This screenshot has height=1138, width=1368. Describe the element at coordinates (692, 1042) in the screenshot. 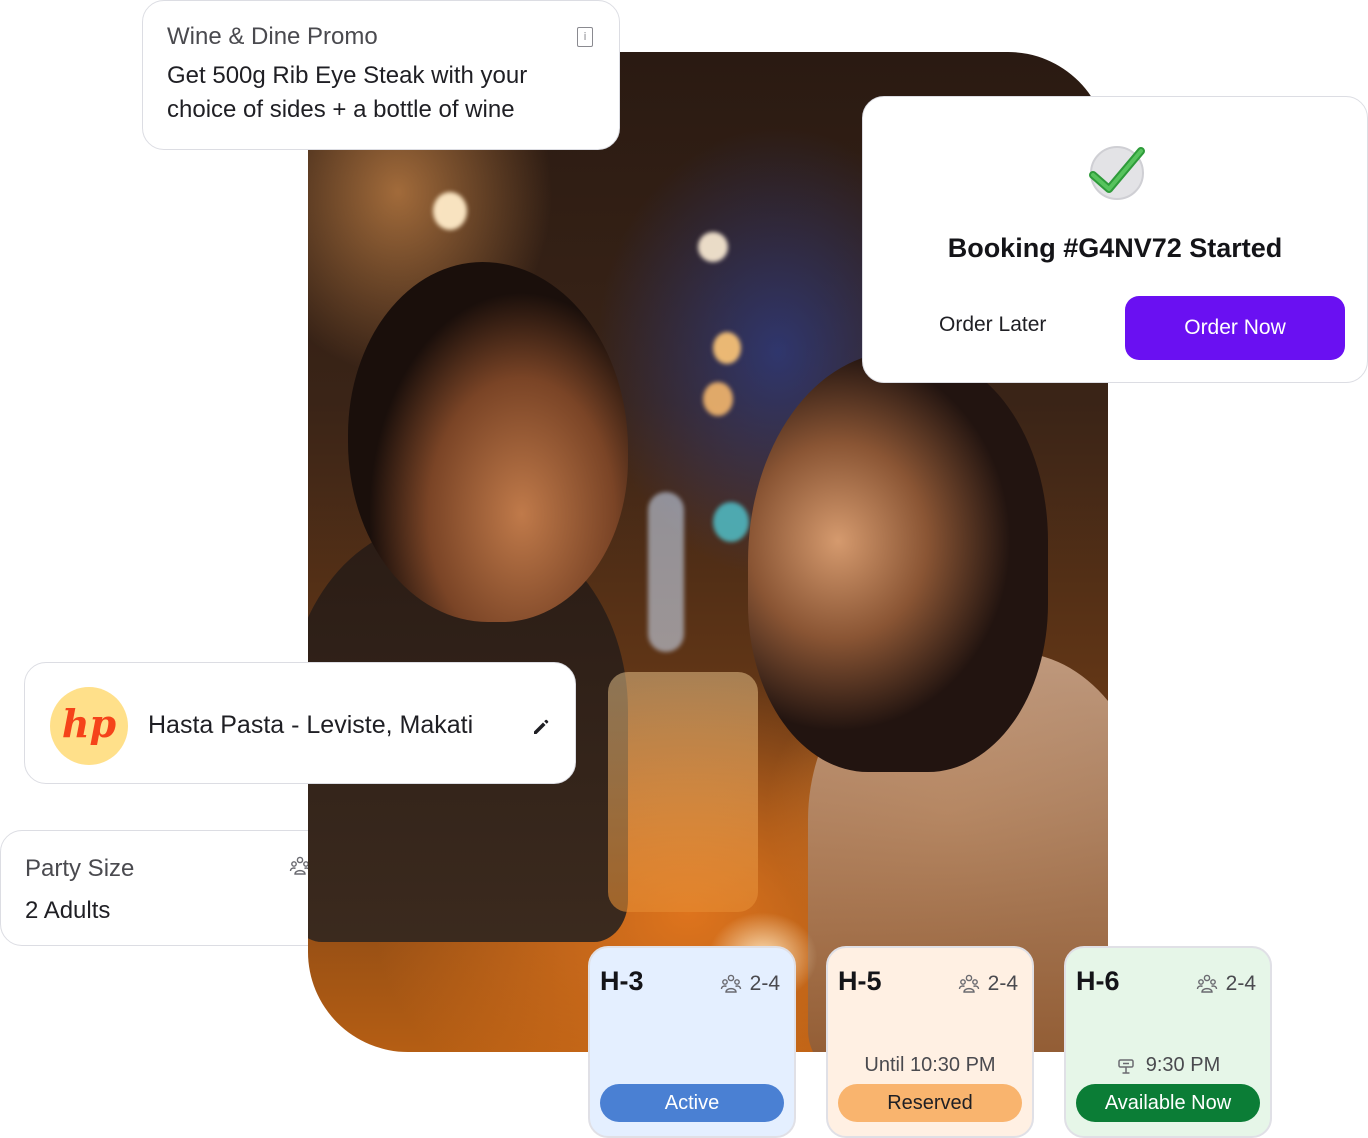

I see `table-card-h3: H-3 2-4 Active` at that location.